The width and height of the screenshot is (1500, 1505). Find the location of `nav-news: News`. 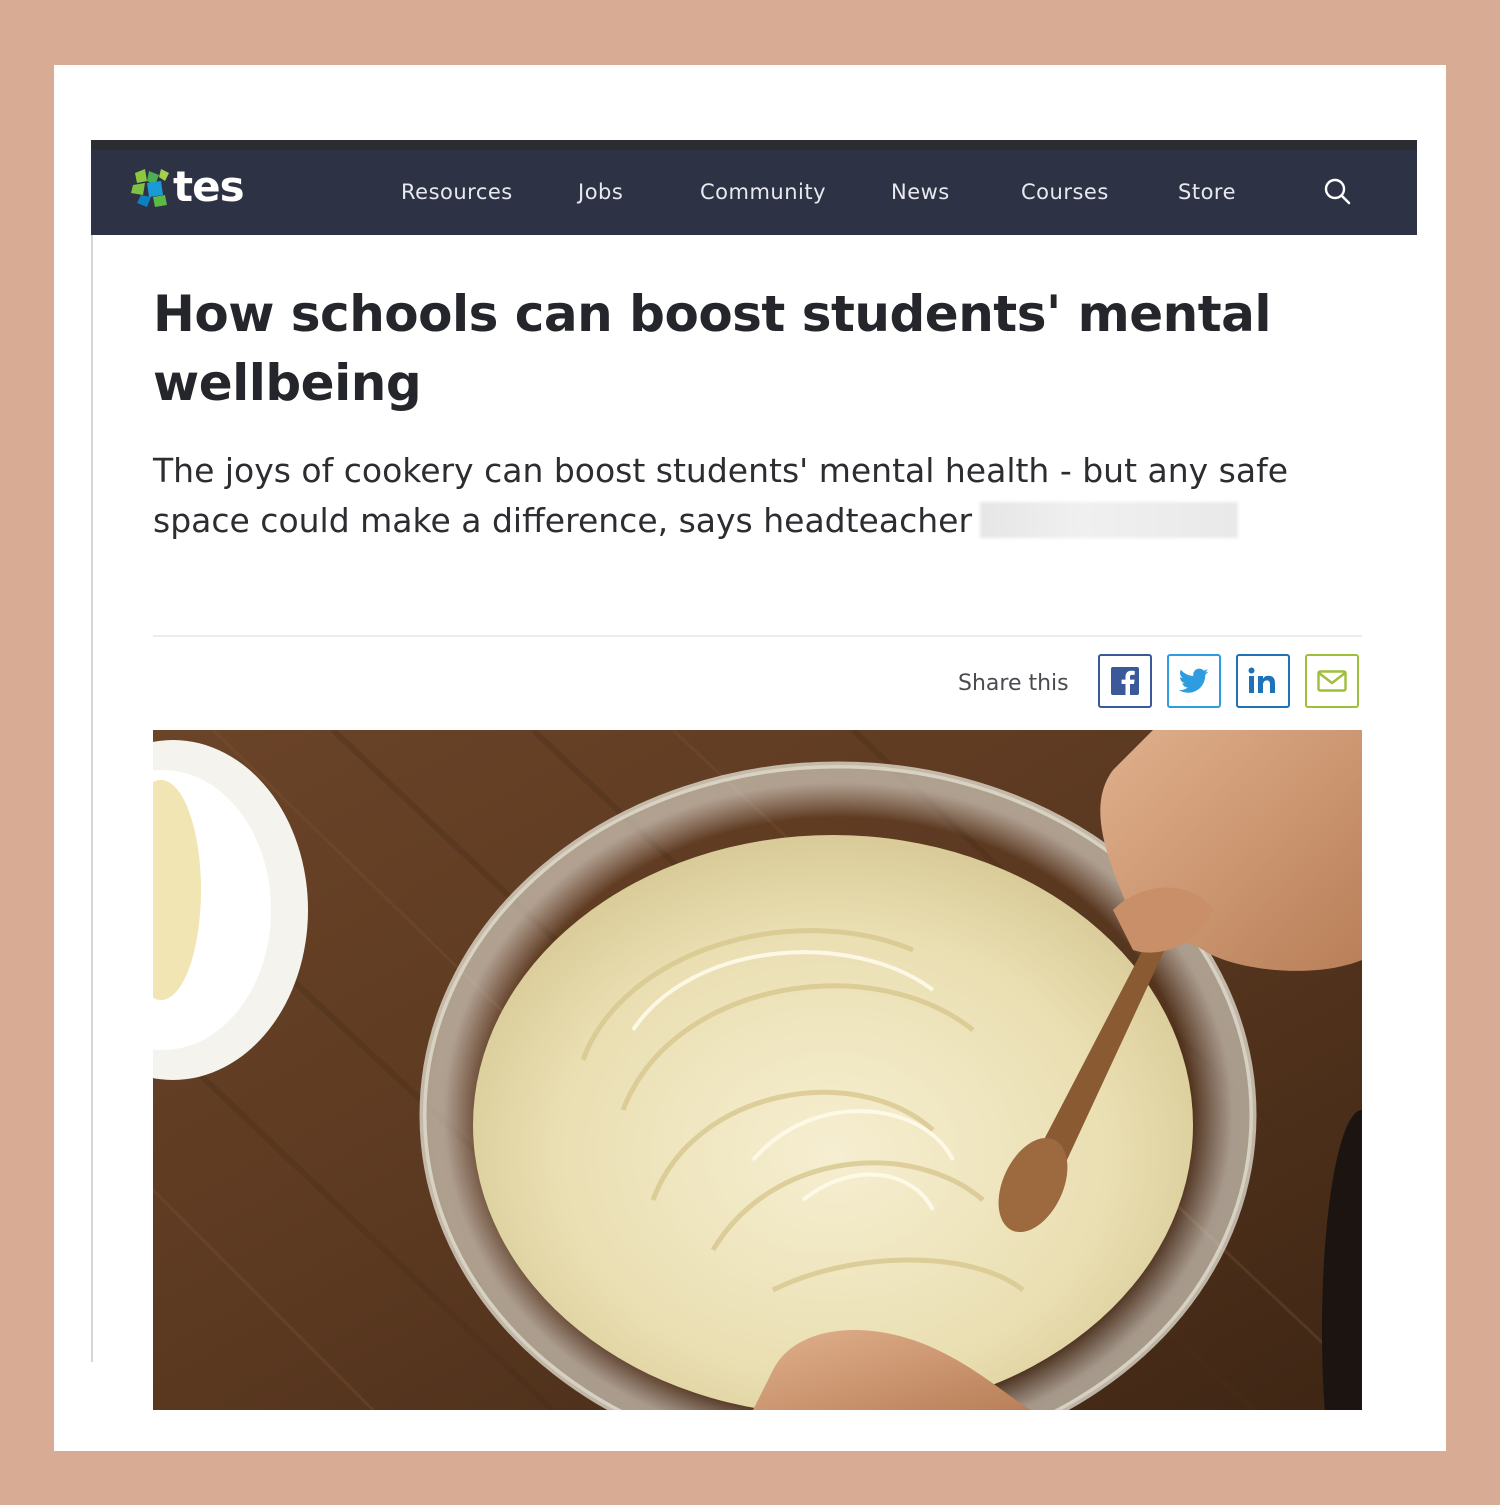

nav-news: News is located at coordinates (920, 192).